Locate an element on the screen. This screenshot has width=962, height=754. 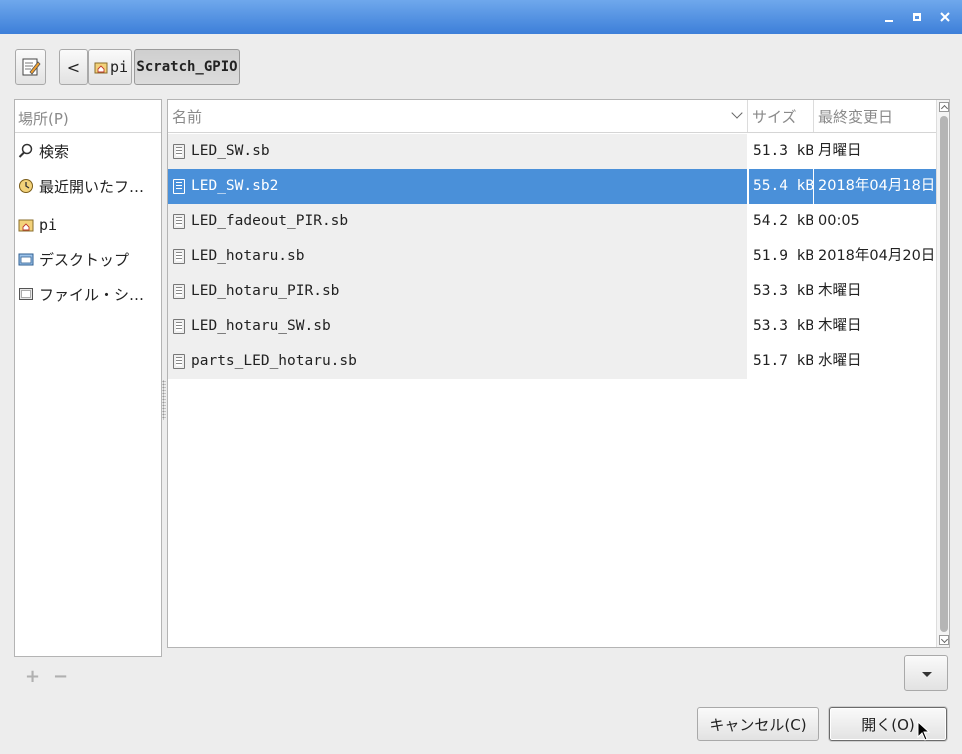
pane-splitter is located at coordinates (164, 400).